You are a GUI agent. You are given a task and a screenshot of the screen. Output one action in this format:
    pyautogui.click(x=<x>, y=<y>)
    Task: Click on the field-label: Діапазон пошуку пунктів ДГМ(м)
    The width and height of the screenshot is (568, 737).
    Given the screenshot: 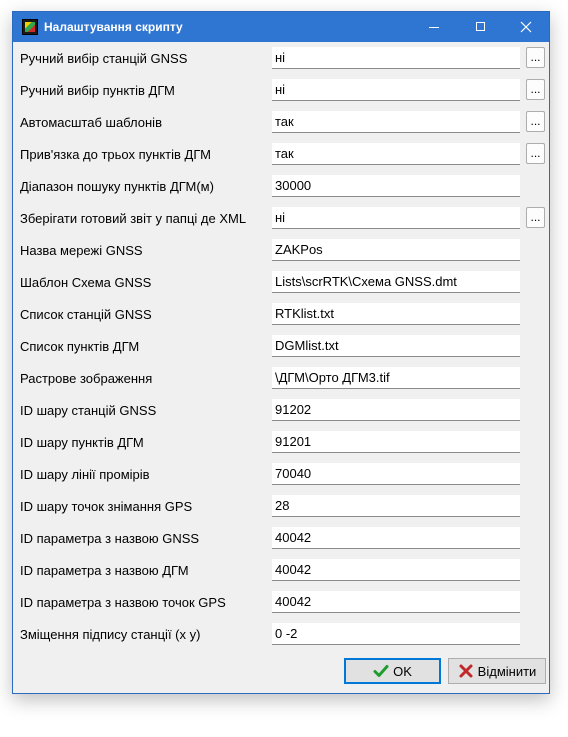 What is the action you would take?
    pyautogui.click(x=117, y=186)
    